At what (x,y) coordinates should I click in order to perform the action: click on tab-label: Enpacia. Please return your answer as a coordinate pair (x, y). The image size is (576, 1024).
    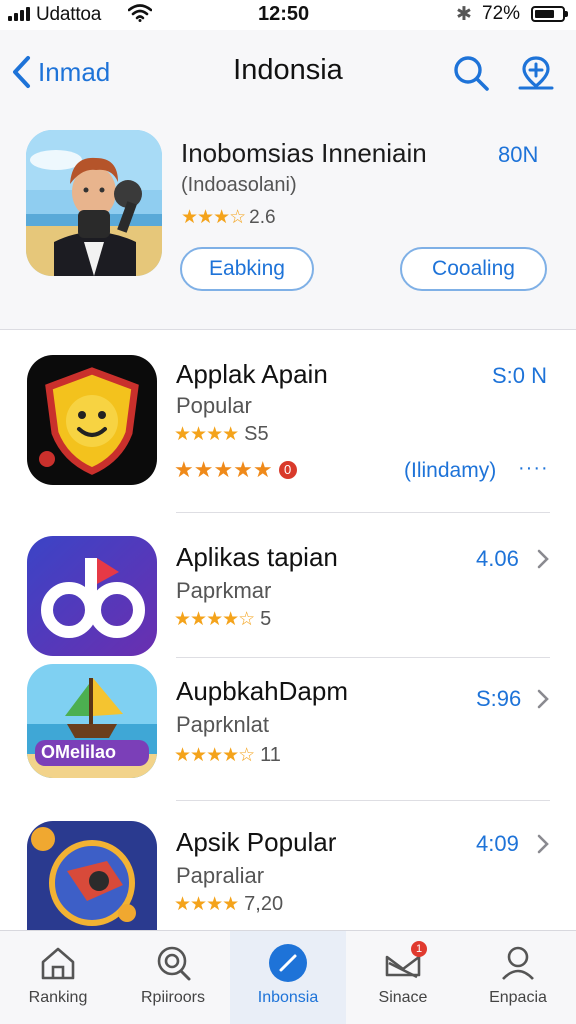
    Looking at the image, I should click on (518, 997).